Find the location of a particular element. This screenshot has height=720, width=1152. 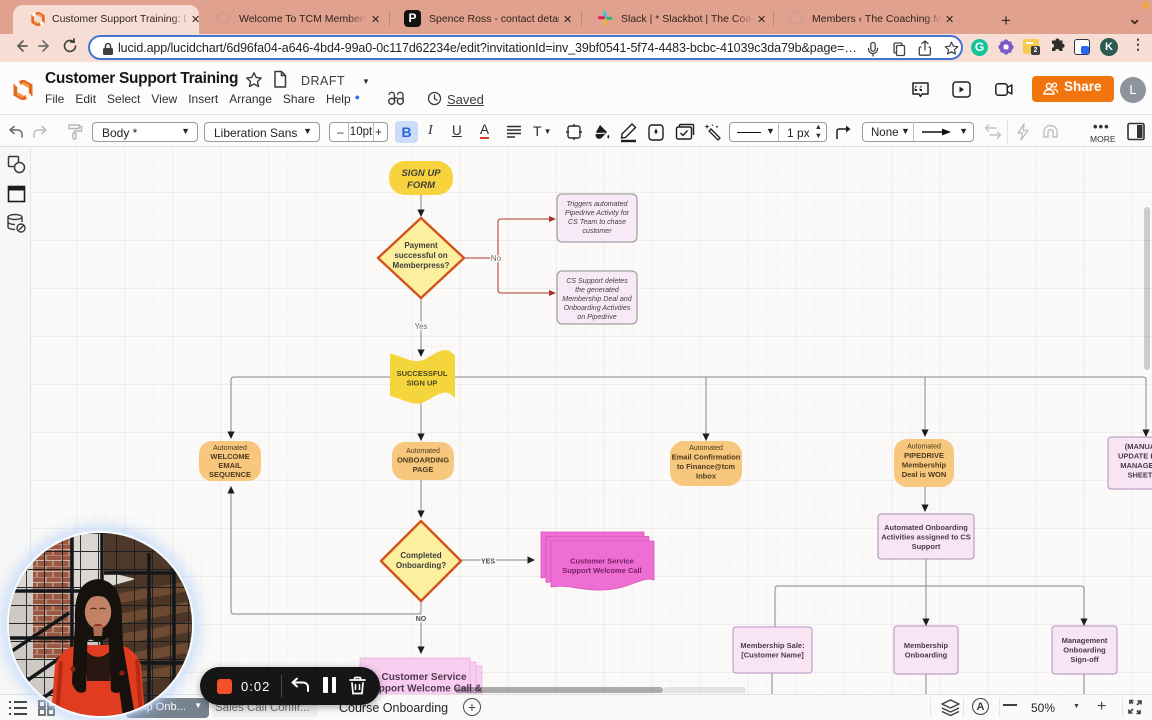

svg-text: Activities assigned to CS is located at coordinates (926, 537).